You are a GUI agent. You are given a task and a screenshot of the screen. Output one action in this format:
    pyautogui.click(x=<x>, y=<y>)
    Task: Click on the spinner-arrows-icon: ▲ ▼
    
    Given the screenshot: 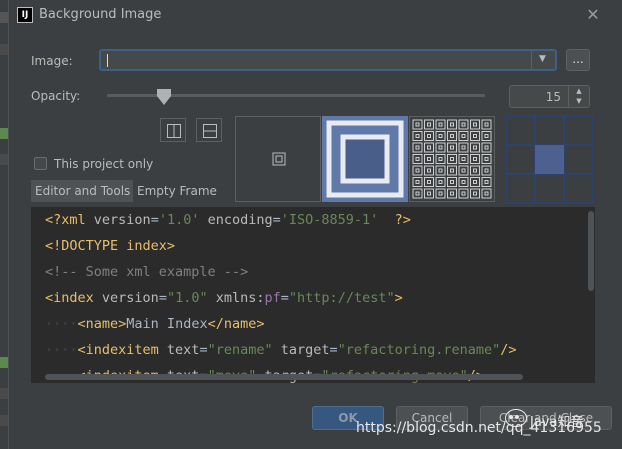 What is the action you would take?
    pyautogui.click(x=578, y=96)
    